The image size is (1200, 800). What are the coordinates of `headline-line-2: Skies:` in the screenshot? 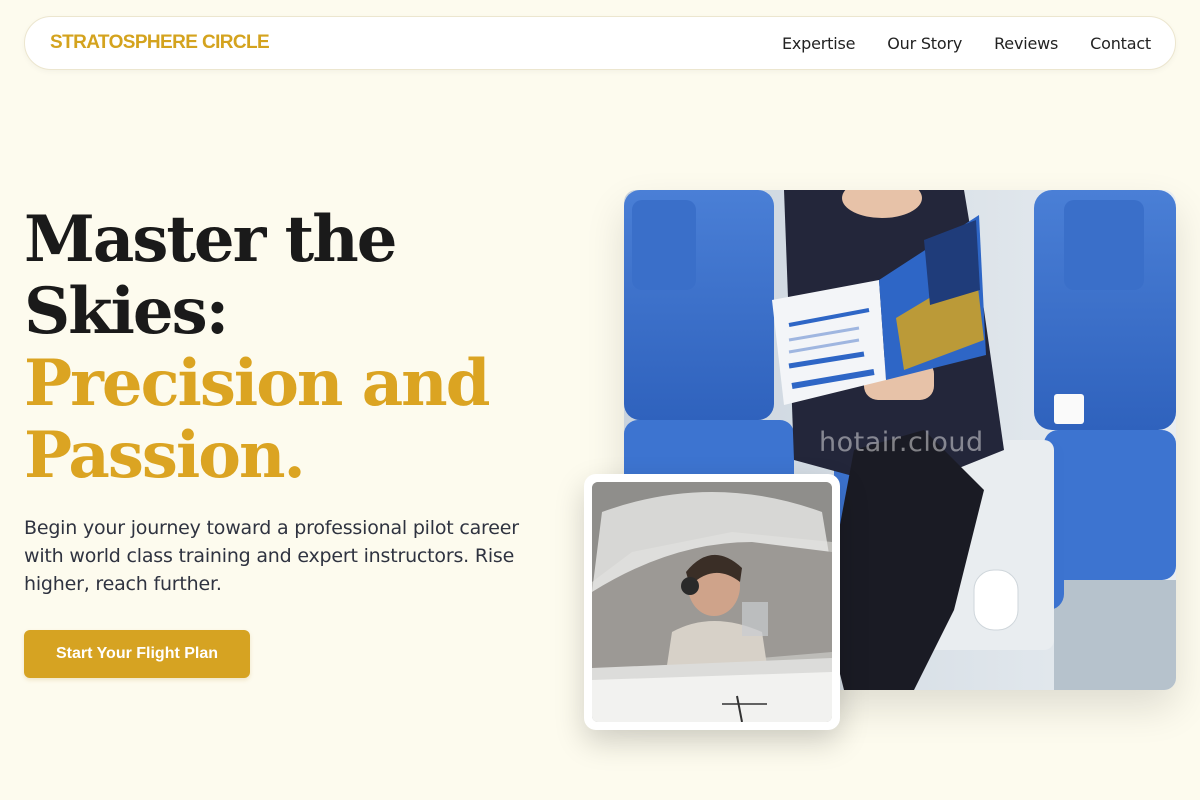 It's located at (126, 311).